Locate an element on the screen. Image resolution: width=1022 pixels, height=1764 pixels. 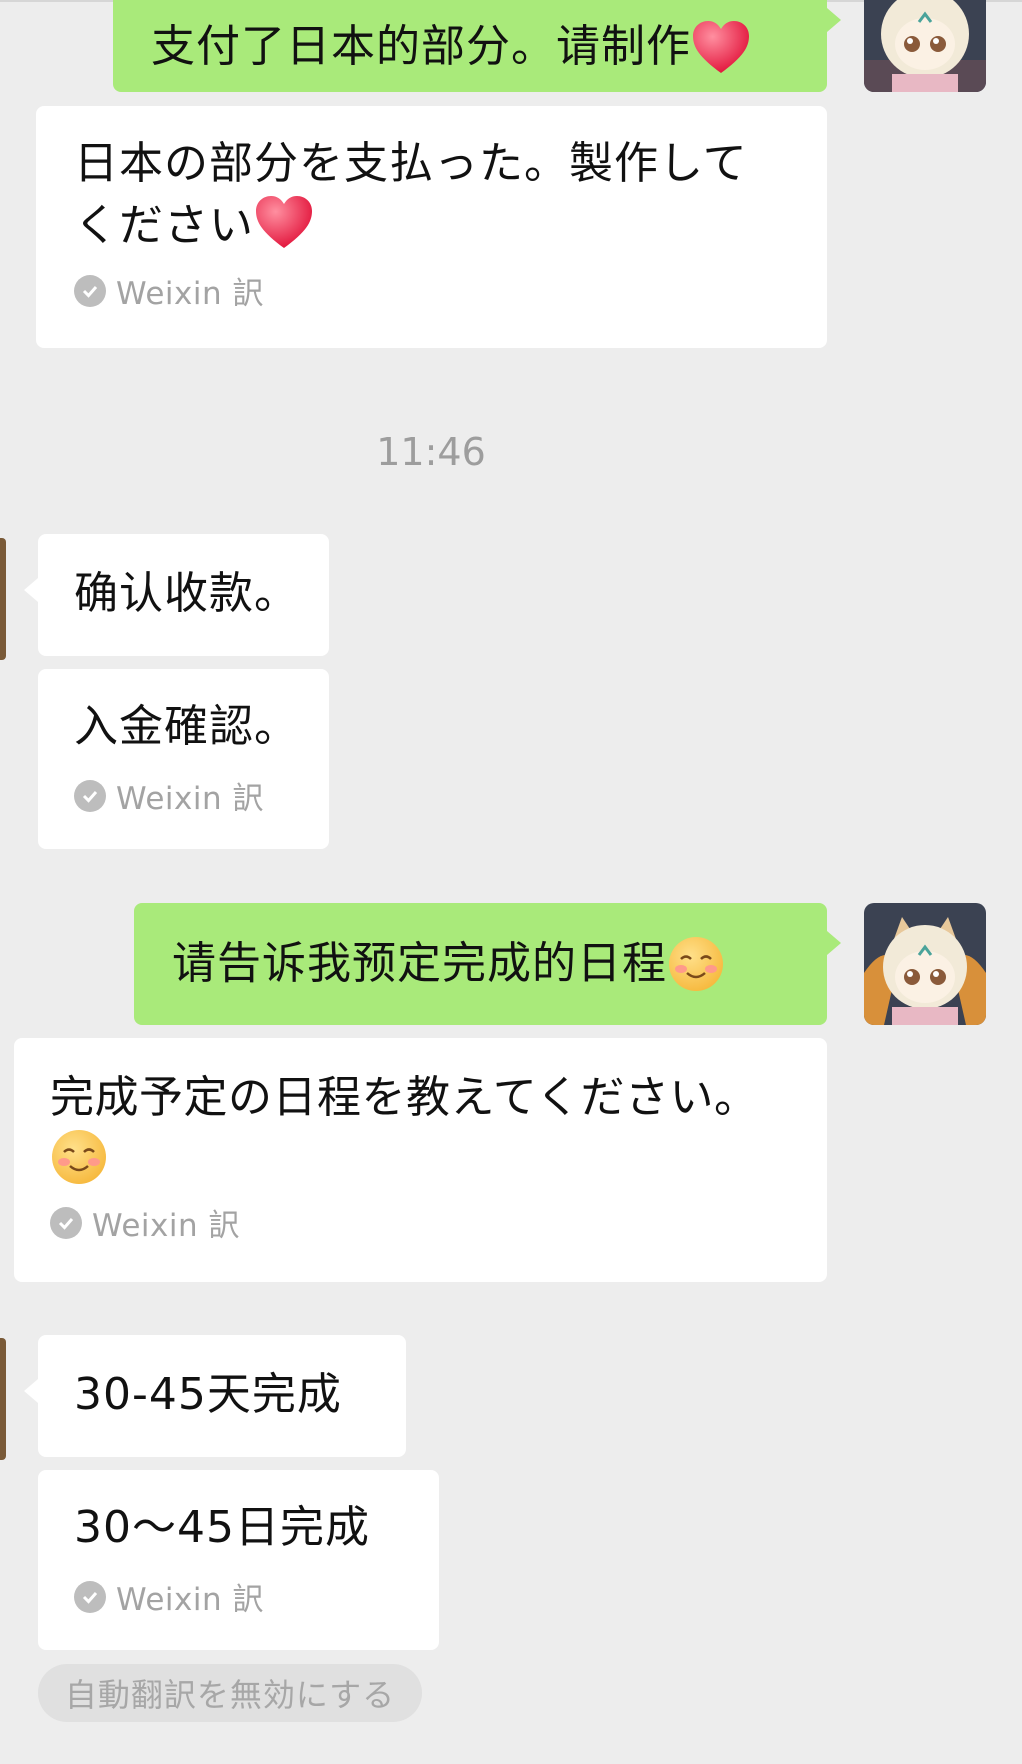
translation-card: 入金確認。 Weixin 訳 is located at coordinates (183, 759).